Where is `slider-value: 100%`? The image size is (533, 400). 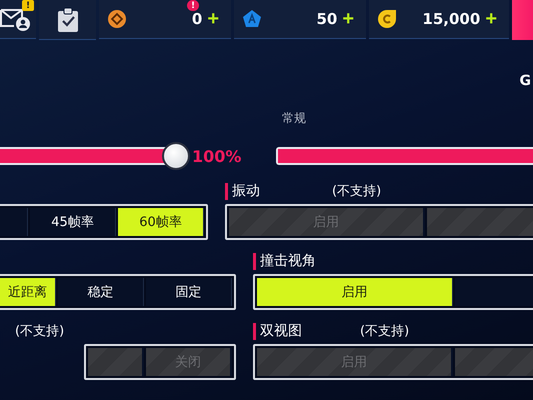 slider-value: 100% is located at coordinates (217, 156).